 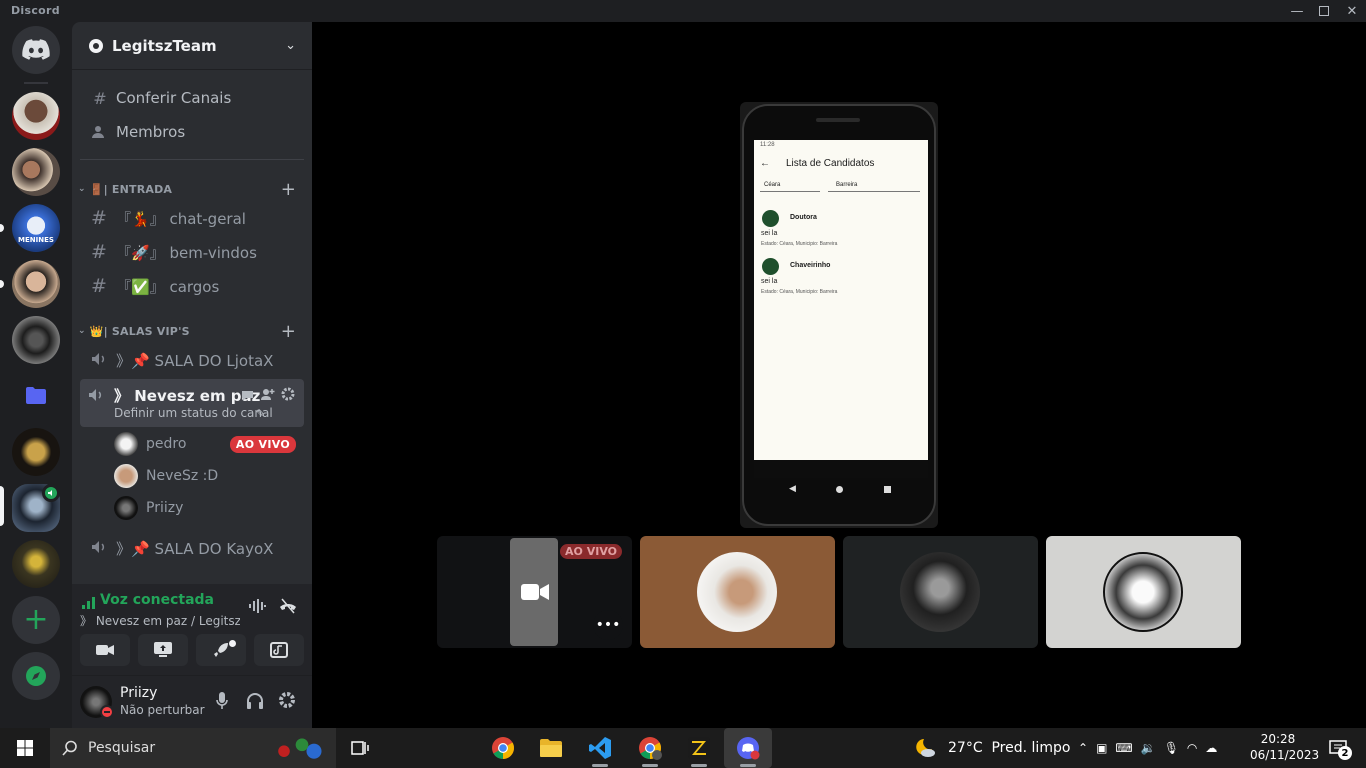 I want to click on soundboard-button, so click(x=279, y=650).